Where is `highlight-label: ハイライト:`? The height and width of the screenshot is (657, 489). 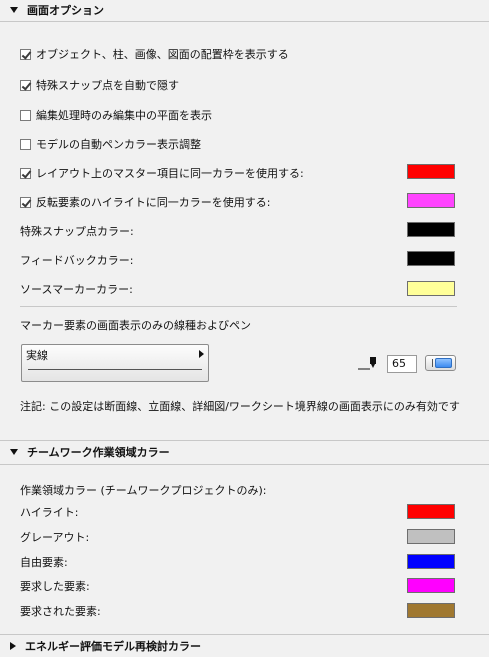 highlight-label: ハイライト: is located at coordinates (49, 512).